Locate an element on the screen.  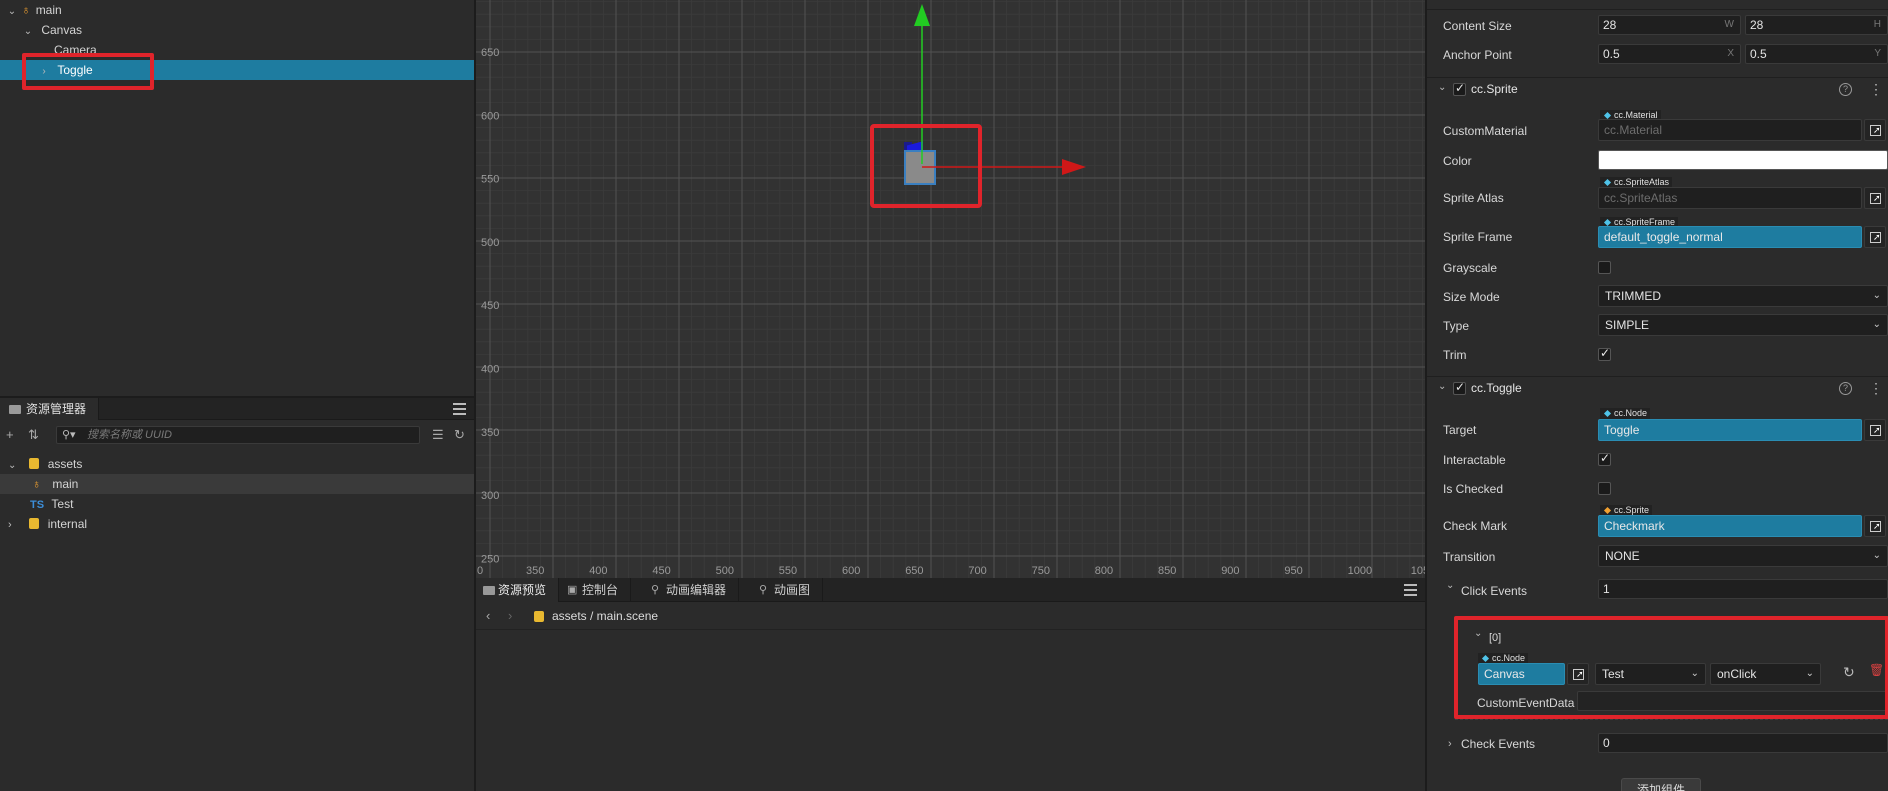
toggle-component-header: ⌄ cc.Toggle ? ⋮ is located at coordinates (1657, 388).